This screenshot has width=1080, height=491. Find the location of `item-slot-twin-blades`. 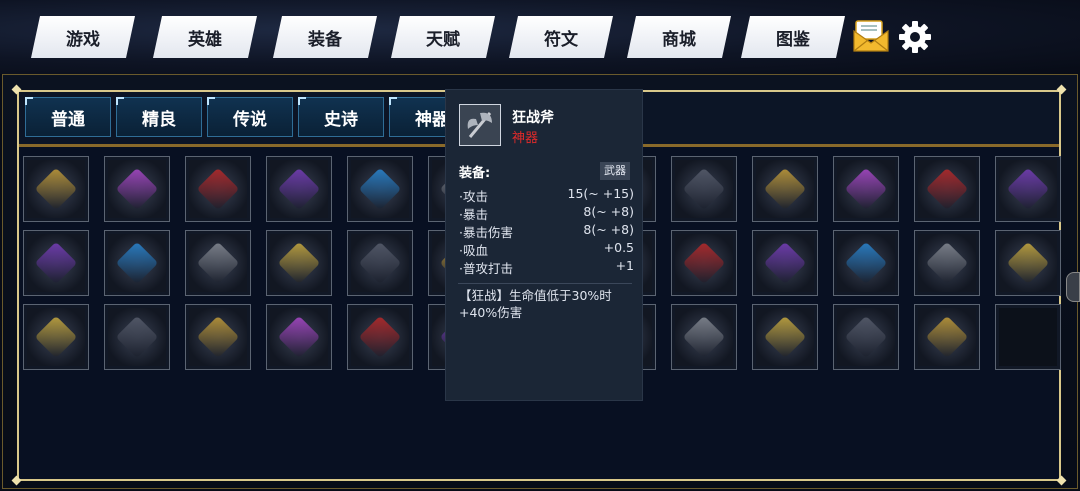

item-slot-twin-blades is located at coordinates (785, 337).